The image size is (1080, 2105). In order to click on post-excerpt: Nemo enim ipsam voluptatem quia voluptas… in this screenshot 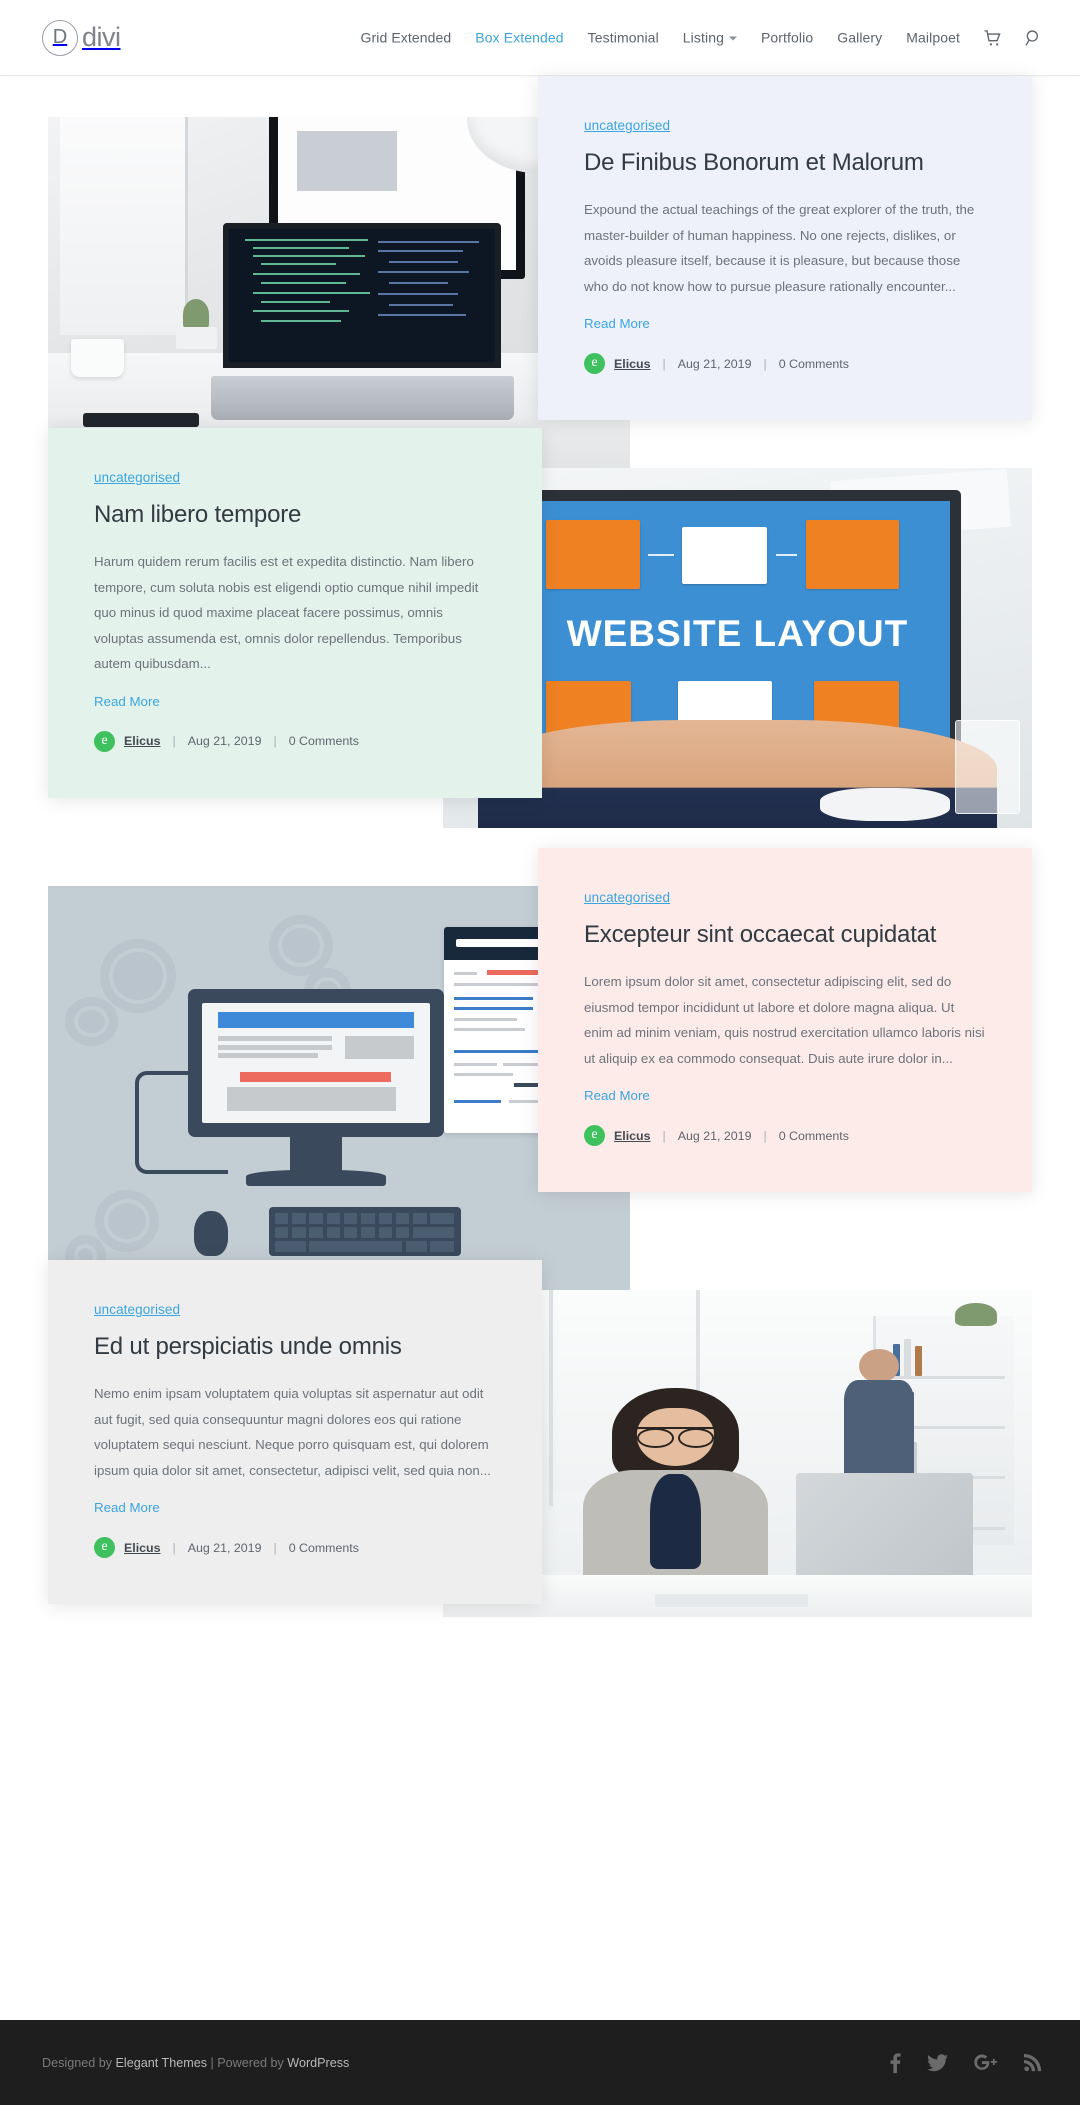, I will do `click(292, 1432)`.